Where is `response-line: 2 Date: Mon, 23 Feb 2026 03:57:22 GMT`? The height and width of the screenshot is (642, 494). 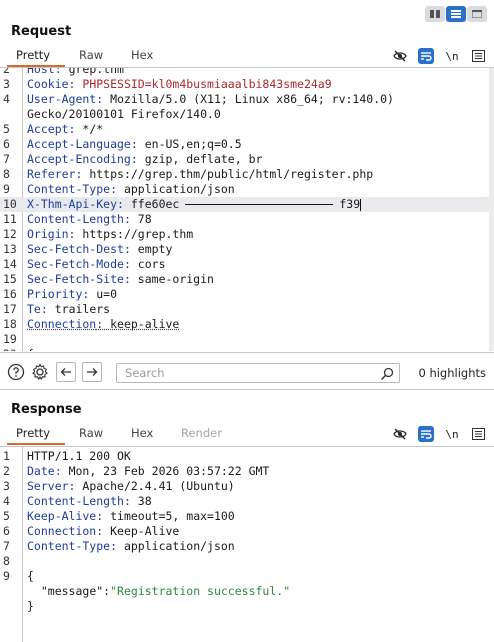
response-line: 2 Date: Mon, 23 Feb 2026 03:57:22 GMT is located at coordinates (136, 471).